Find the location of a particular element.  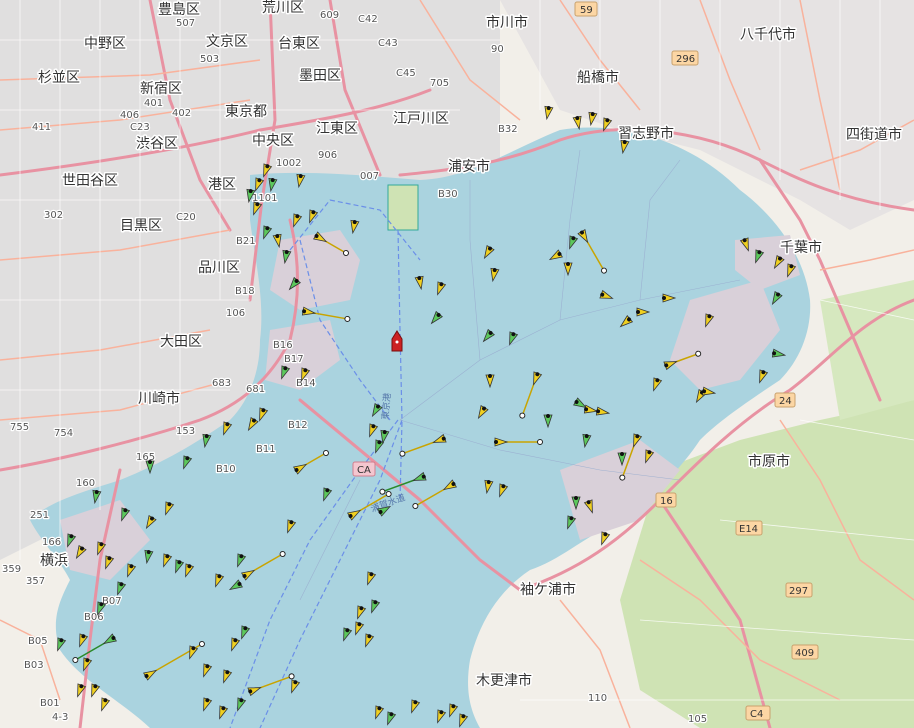

svg-text: 297 is located at coordinates (798, 591).